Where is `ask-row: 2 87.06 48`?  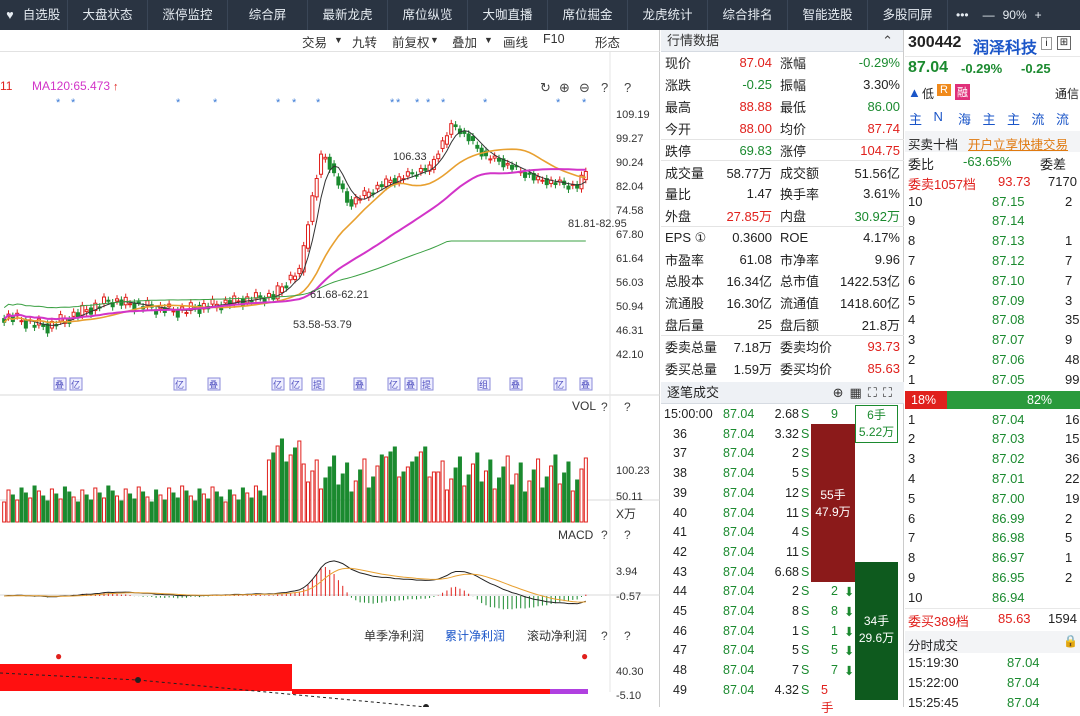 ask-row: 2 87.06 48 is located at coordinates (992, 360).